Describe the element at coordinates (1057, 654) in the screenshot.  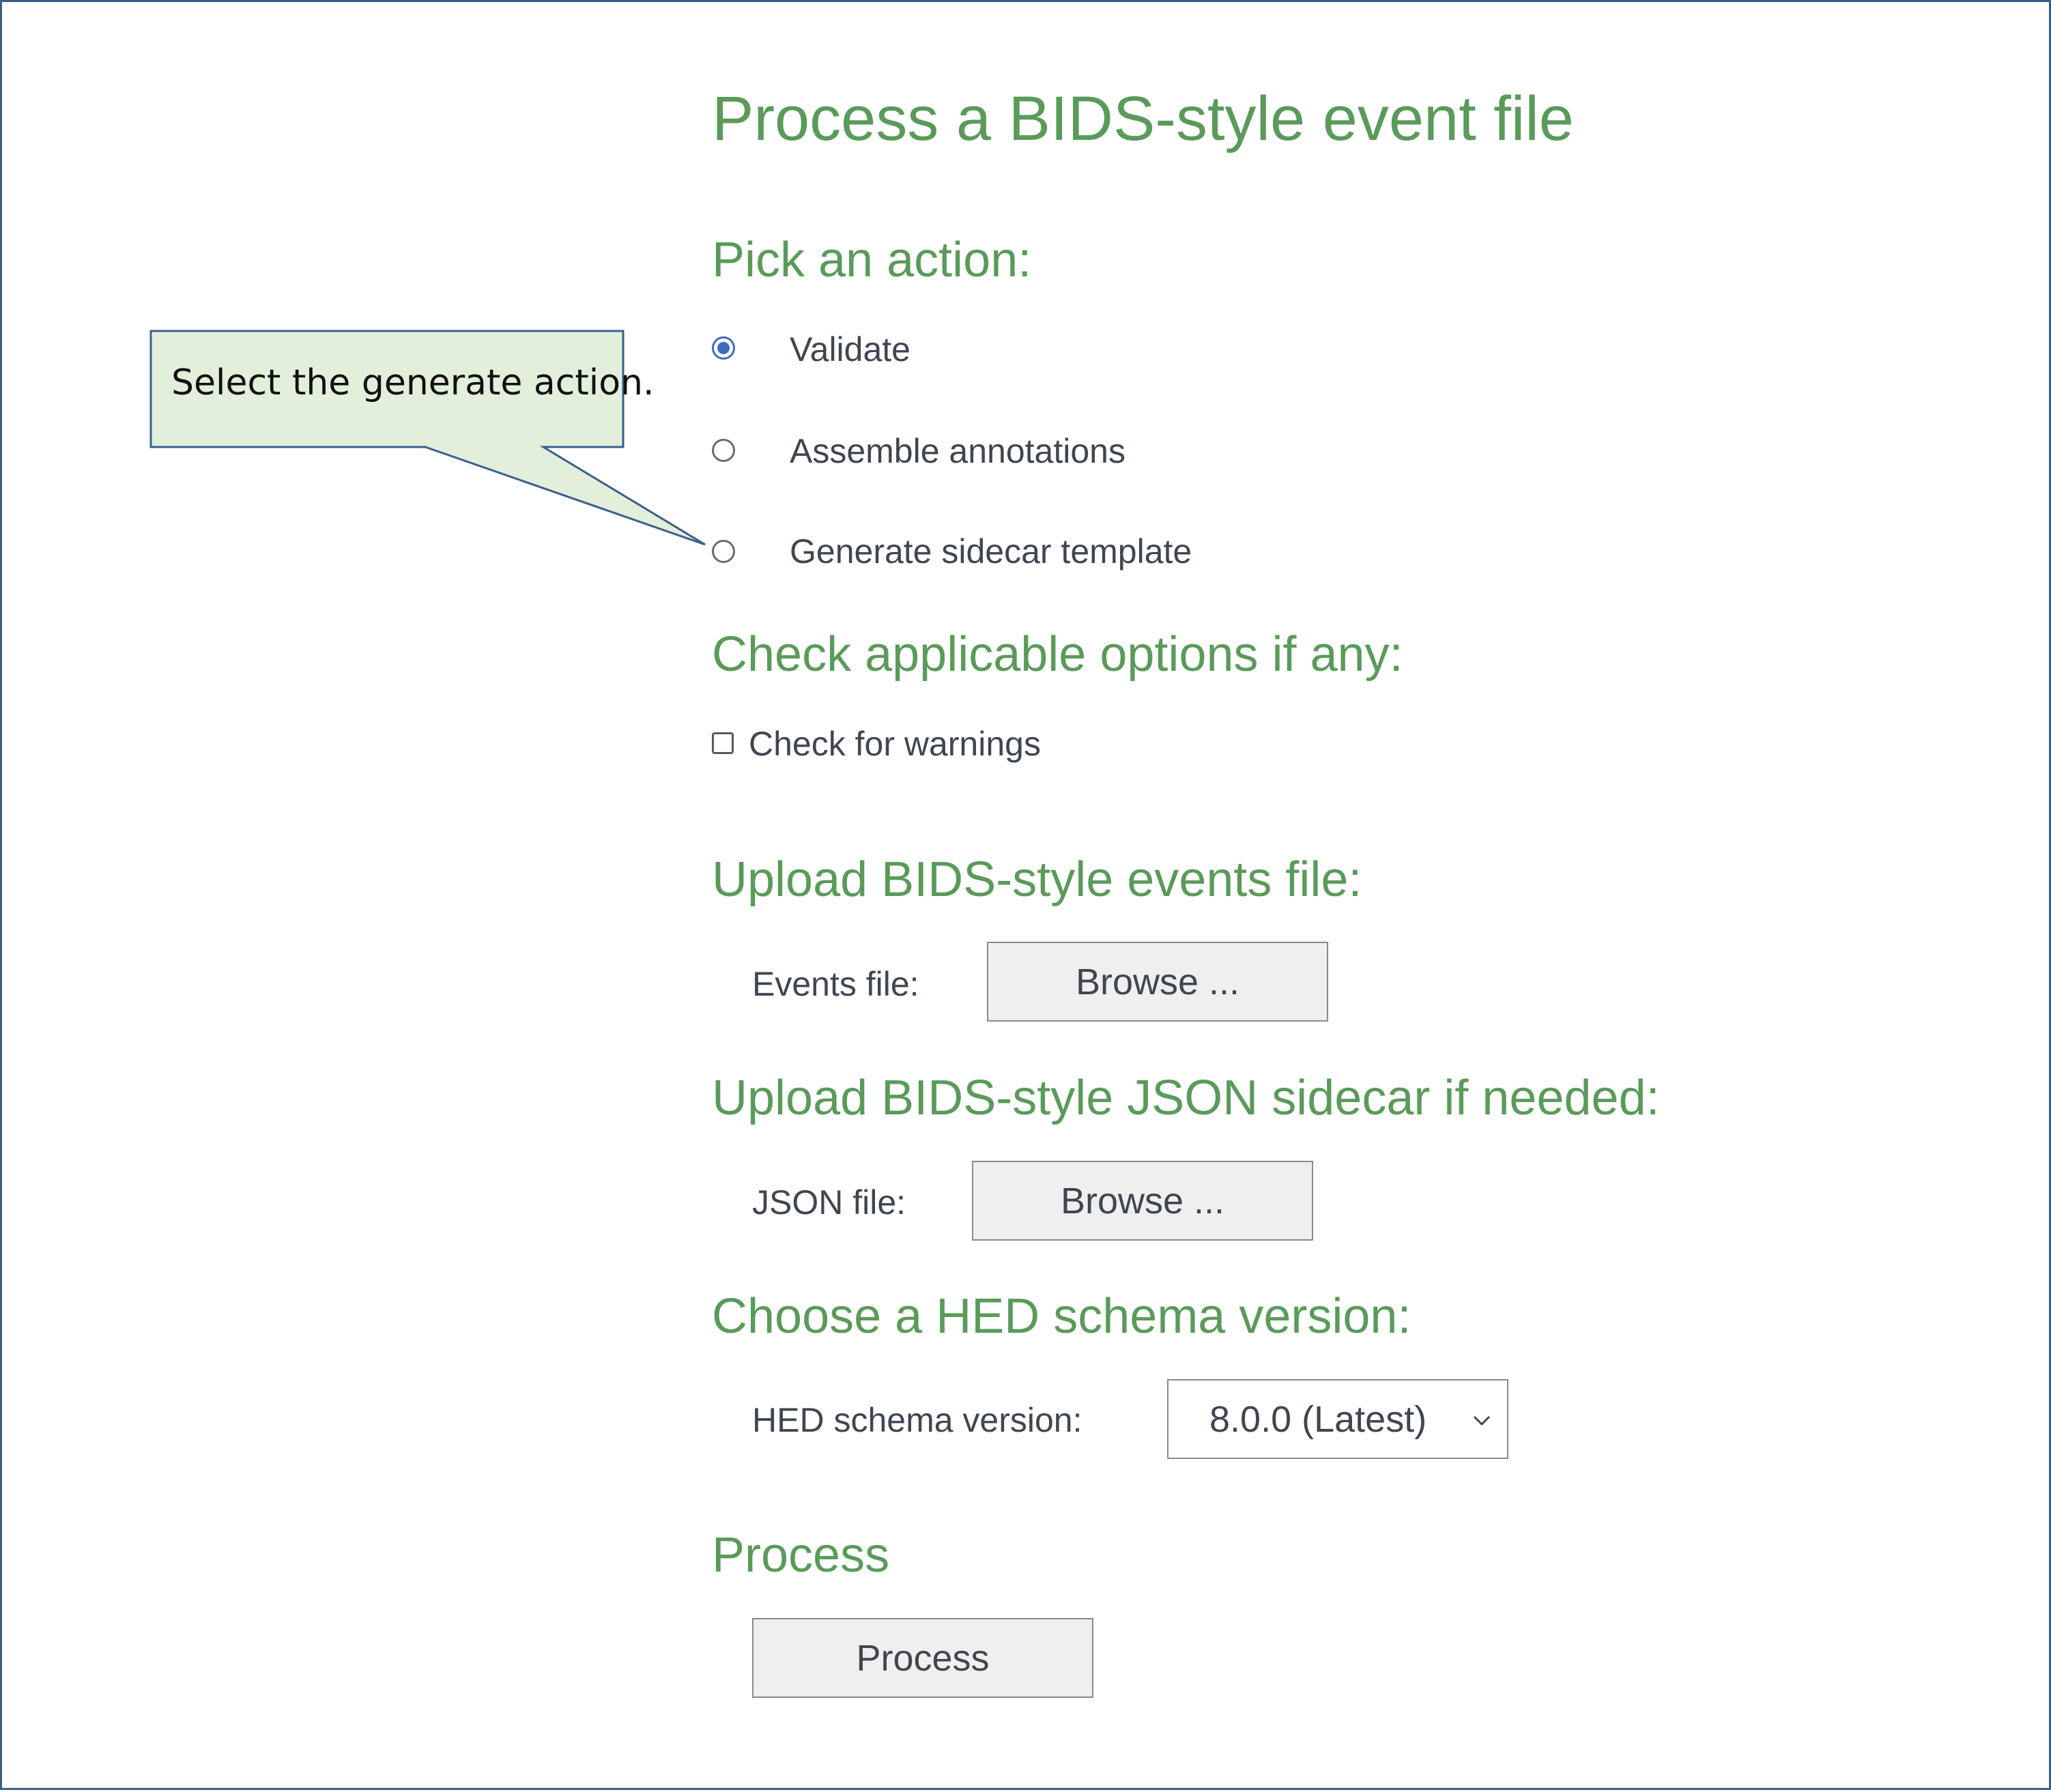
I see `options-heading: Check applicable options if any:` at that location.